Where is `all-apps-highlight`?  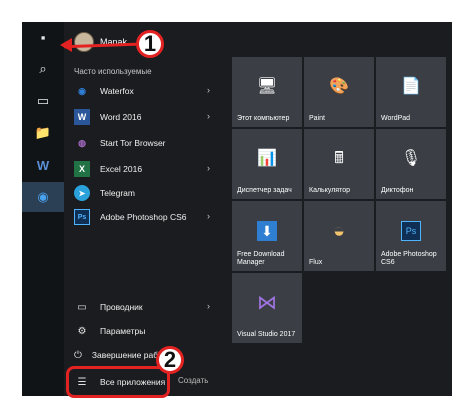 all-apps-highlight is located at coordinates (118, 382).